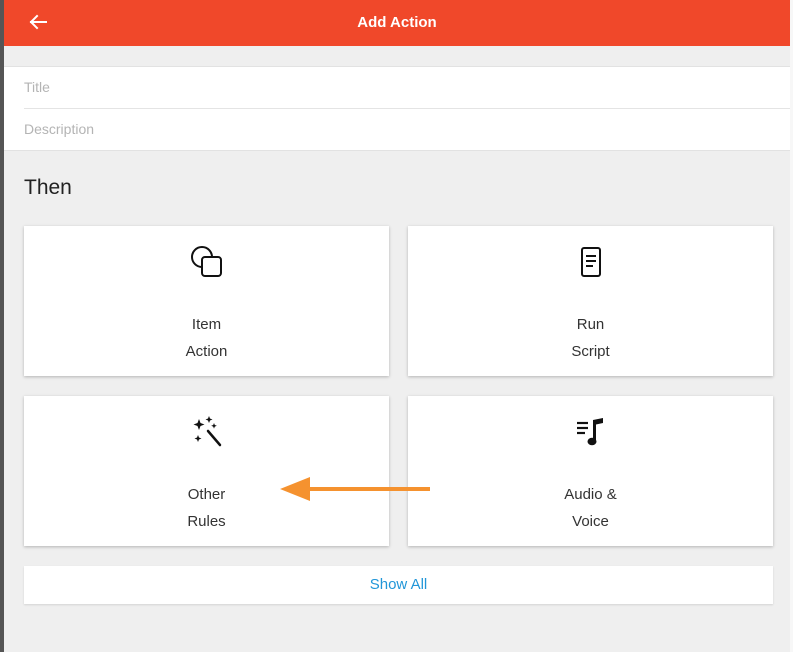  Describe the element at coordinates (590, 471) in the screenshot. I see `audio-voice-card: Audio & Voice` at that location.